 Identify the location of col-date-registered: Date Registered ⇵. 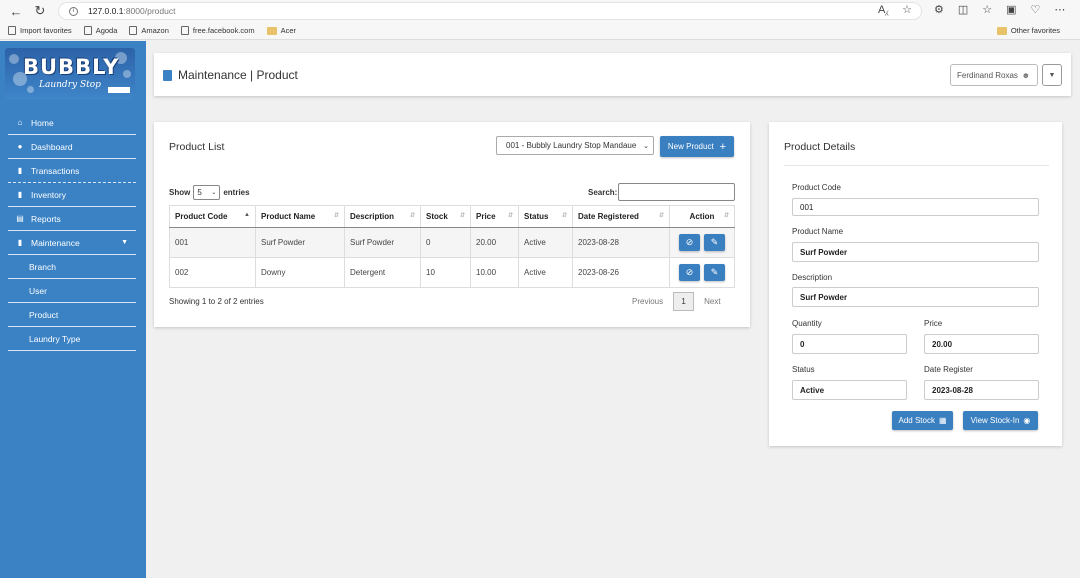
(621, 216).